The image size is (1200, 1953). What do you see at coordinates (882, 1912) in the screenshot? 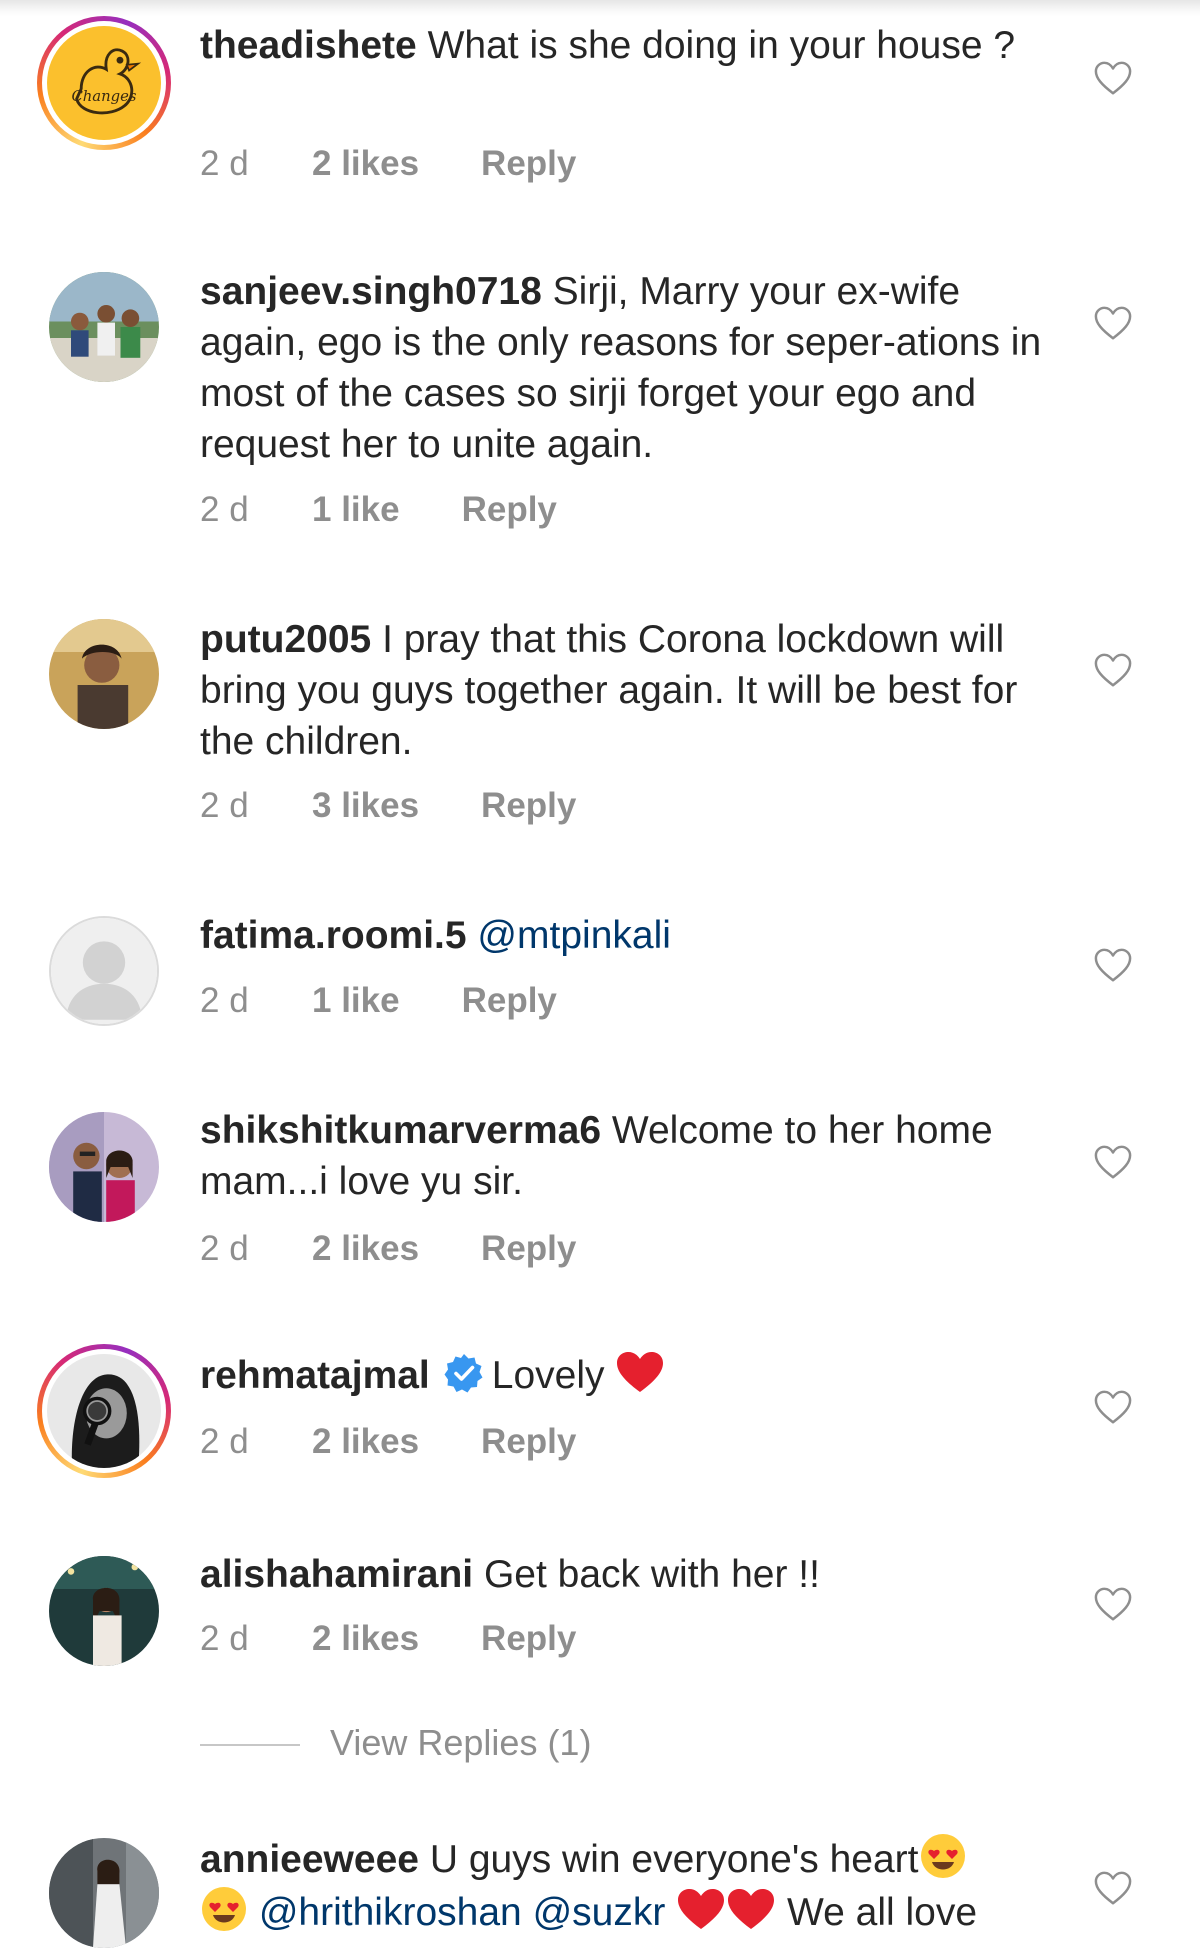
I see `comment-body: We all love` at bounding box center [882, 1912].